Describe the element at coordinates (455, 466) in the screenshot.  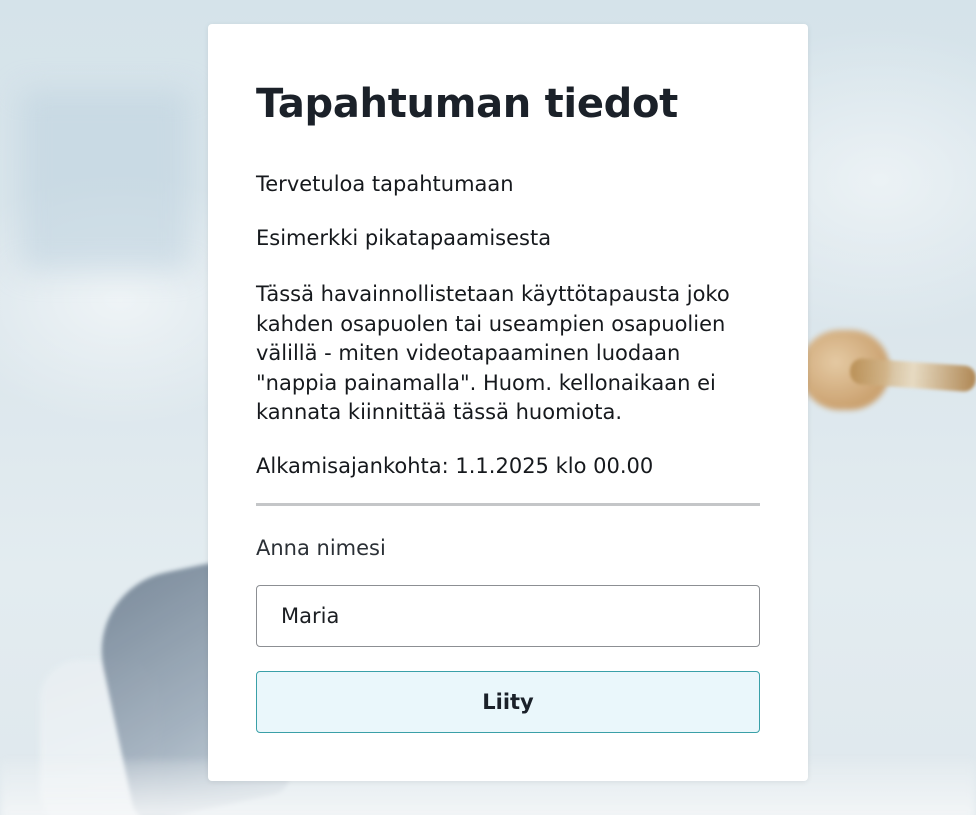
I see `event-start-time: Alkamisajankohta: 1.1.2025 klo 00.00` at that location.